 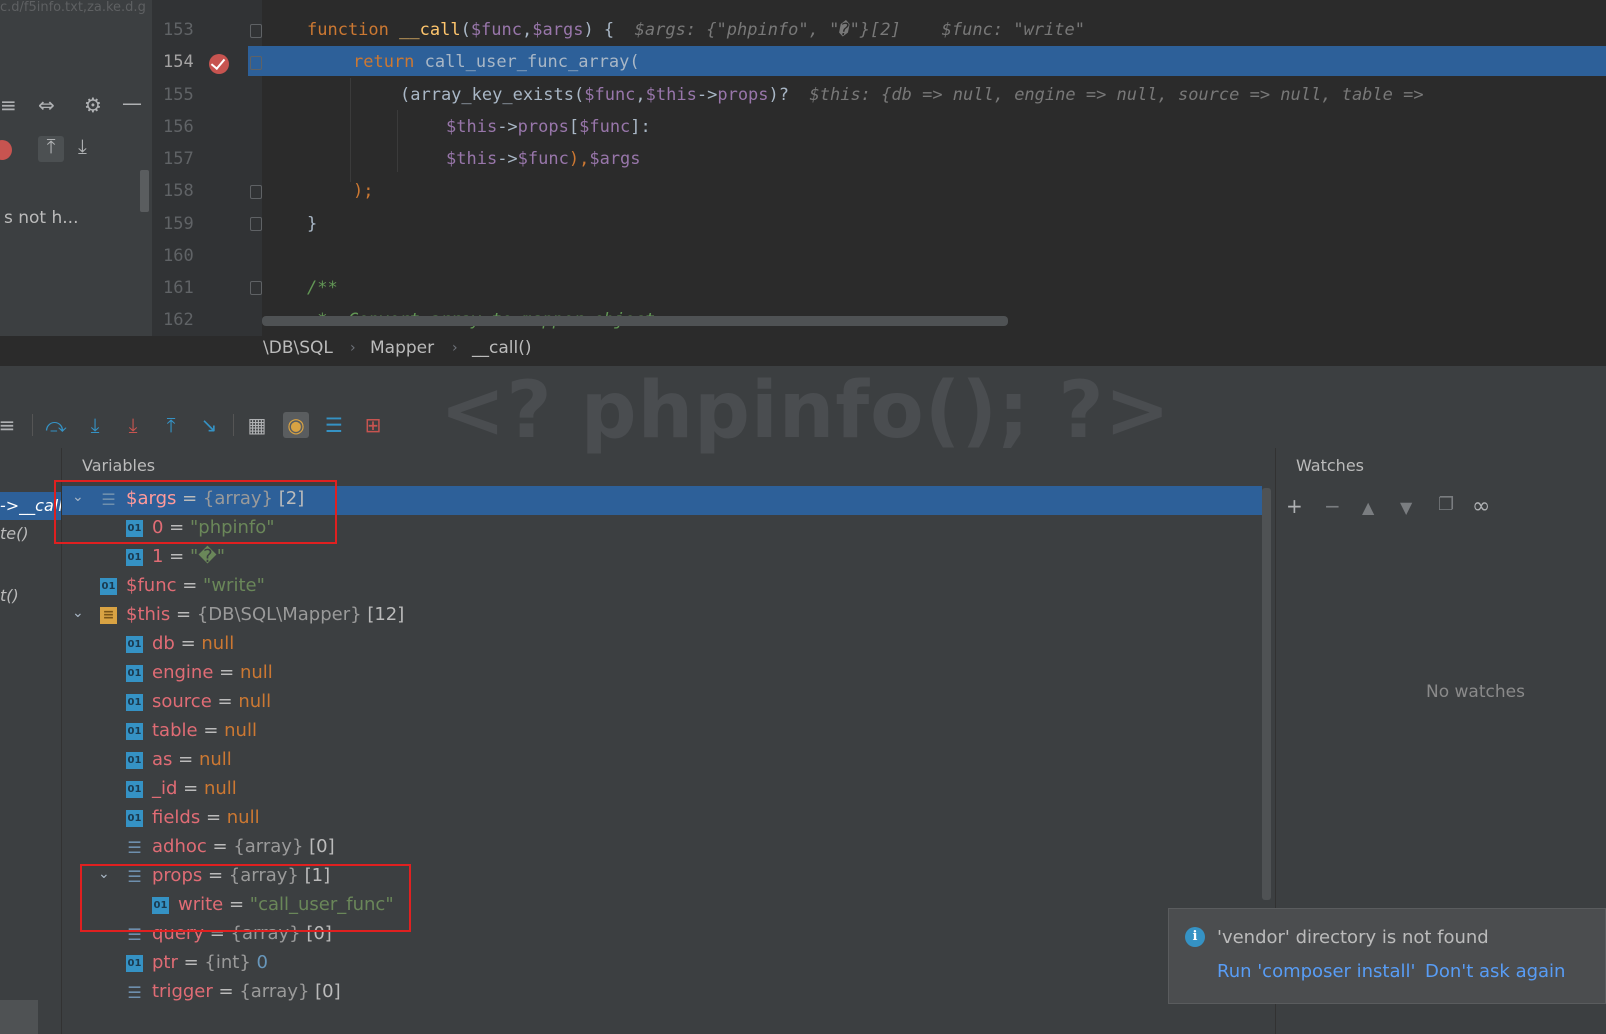 What do you see at coordinates (803, 351) in the screenshot?
I see `breadcrumb: \DB\SQL › Mapper › __call()` at bounding box center [803, 351].